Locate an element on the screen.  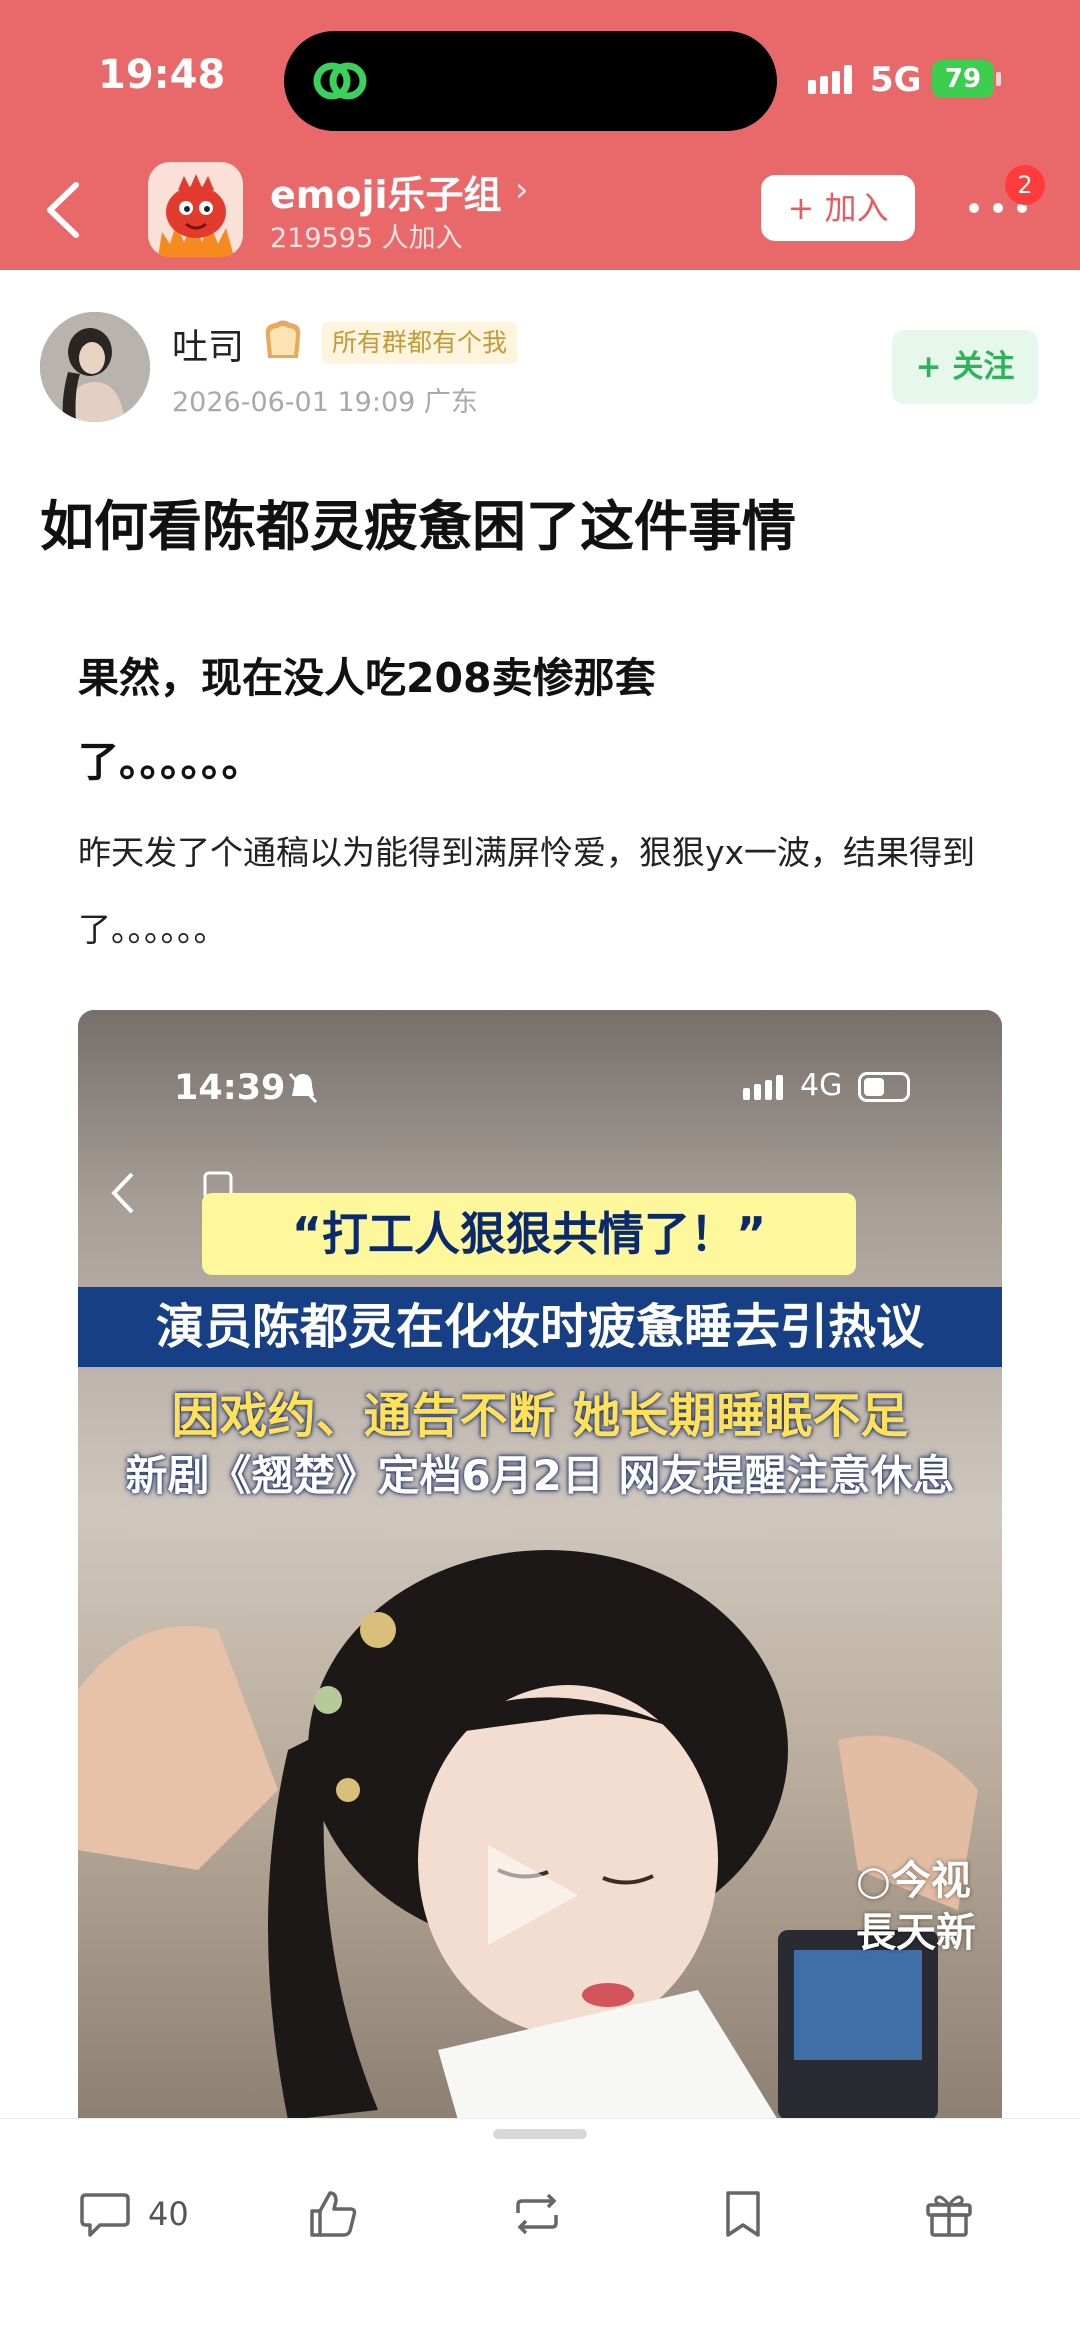
repost-icon is located at coordinates (537, 2214).